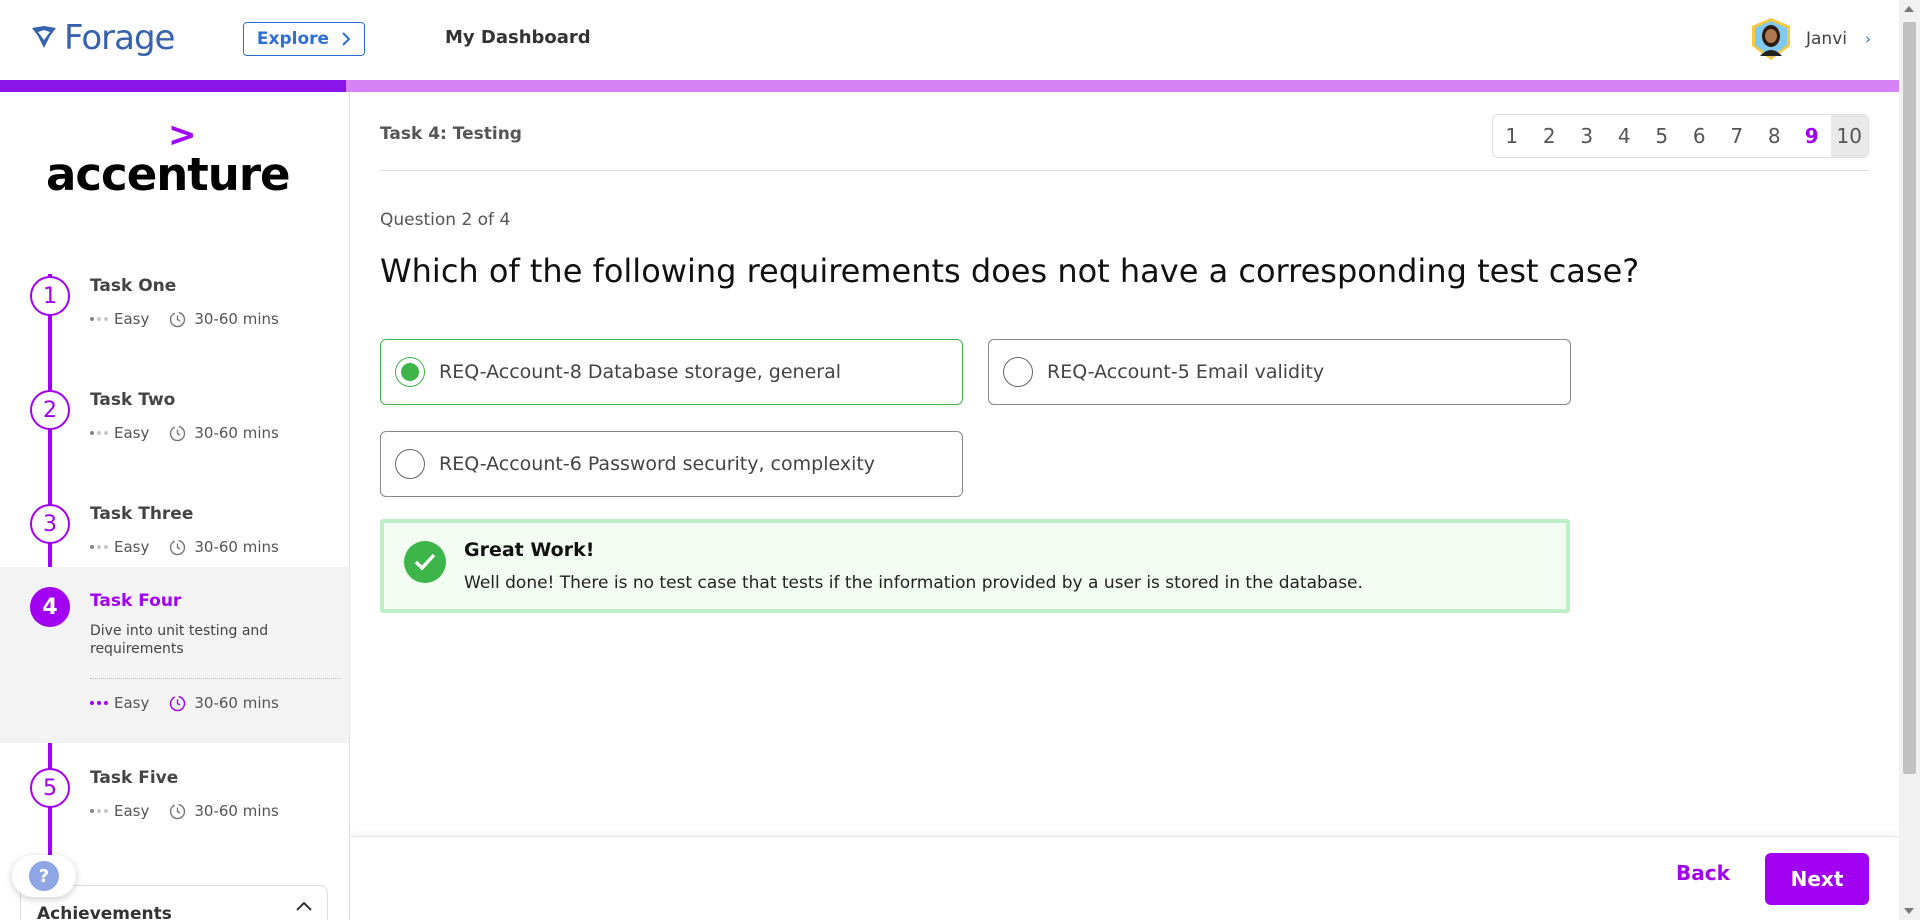  What do you see at coordinates (1868, 39) in the screenshot?
I see `chevron-right-icon: ›` at bounding box center [1868, 39].